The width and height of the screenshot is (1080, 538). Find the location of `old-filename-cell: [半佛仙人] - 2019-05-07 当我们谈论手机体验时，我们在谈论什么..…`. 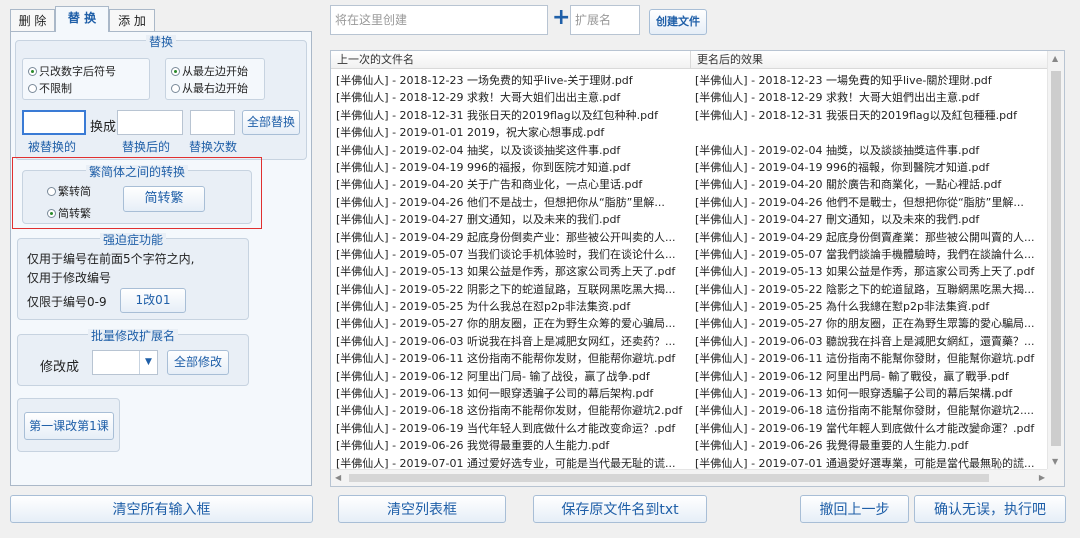

old-filename-cell: [半佛仙人] - 2019-05-07 当我们谈论手机体验时，我们在谈论什么..… is located at coordinates (506, 254).